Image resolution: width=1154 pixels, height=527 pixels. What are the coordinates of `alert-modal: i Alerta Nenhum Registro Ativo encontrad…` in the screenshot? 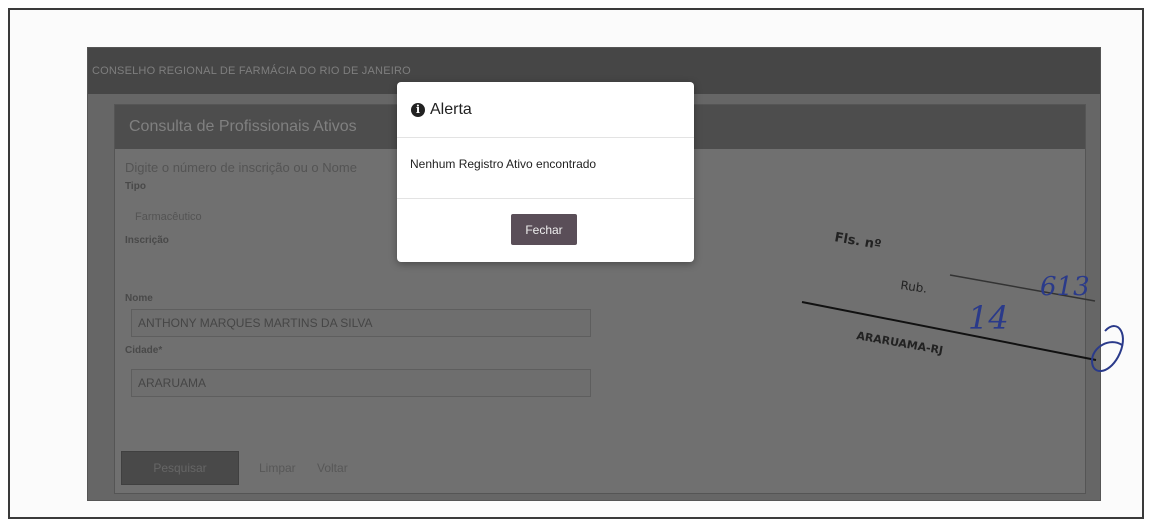 It's located at (545, 172).